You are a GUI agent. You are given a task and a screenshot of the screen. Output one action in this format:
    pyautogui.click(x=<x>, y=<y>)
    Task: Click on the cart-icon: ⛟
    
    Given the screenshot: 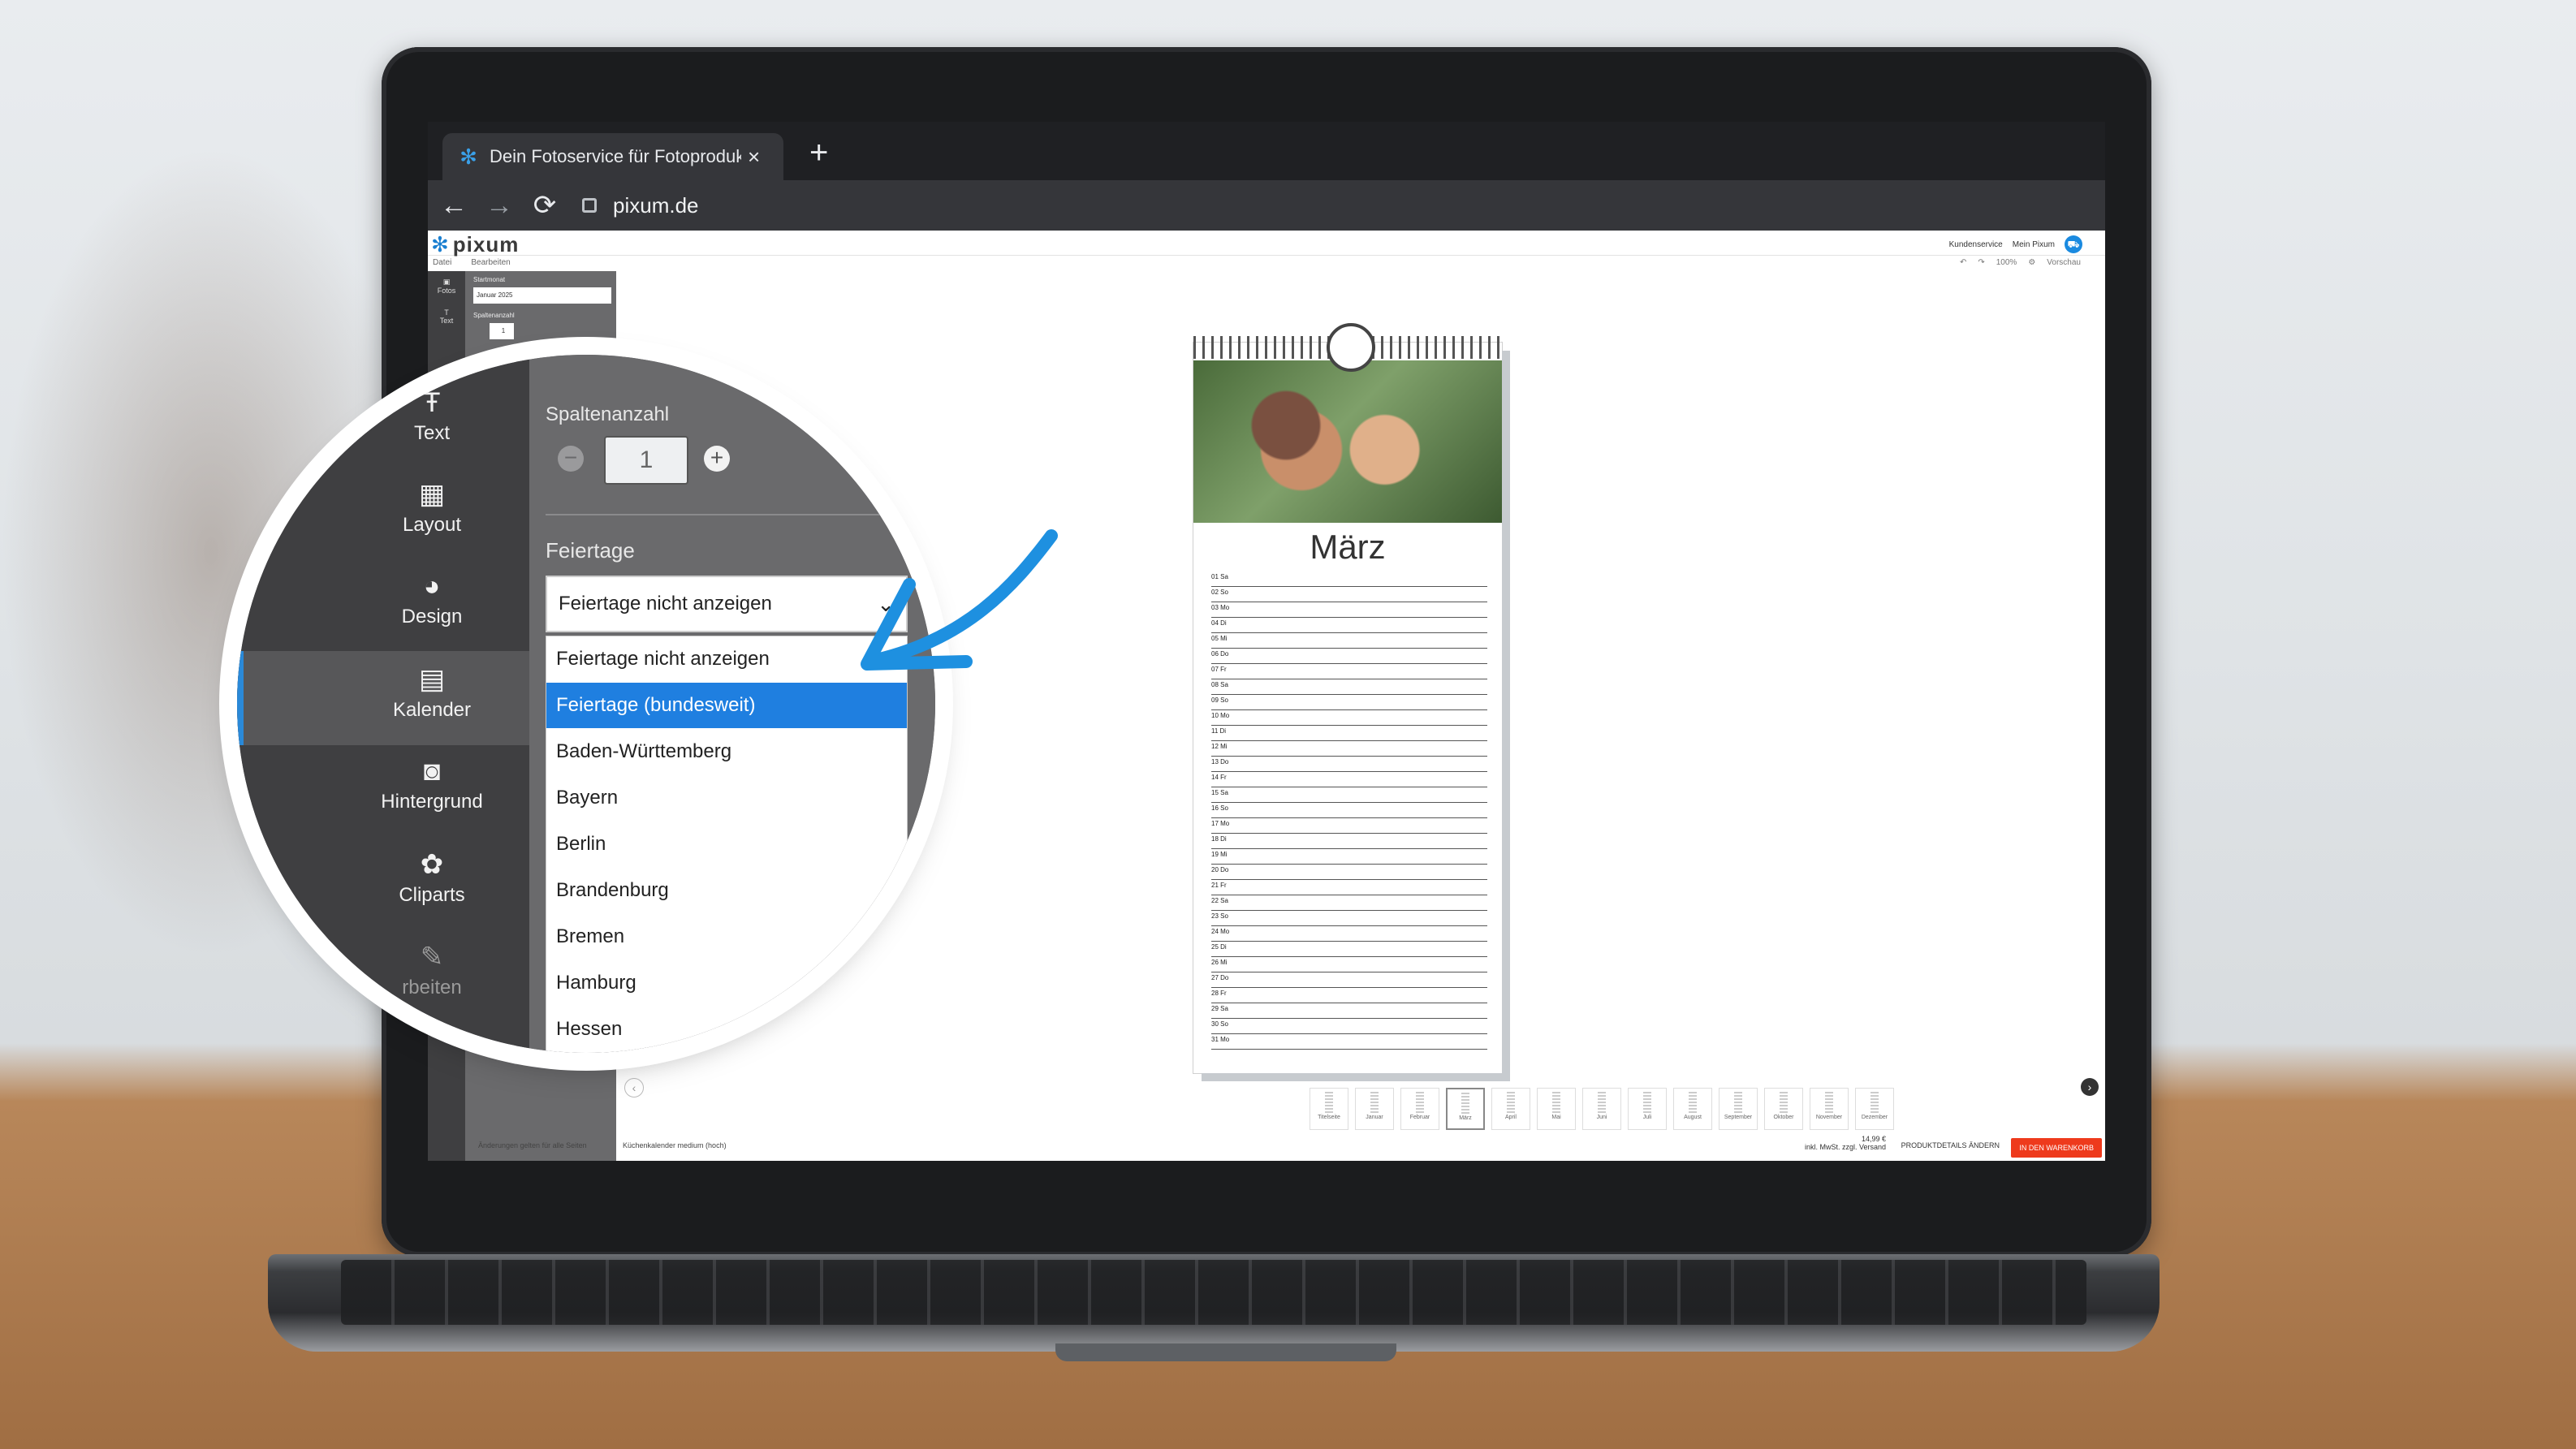 What is the action you would take?
    pyautogui.click(x=2073, y=244)
    